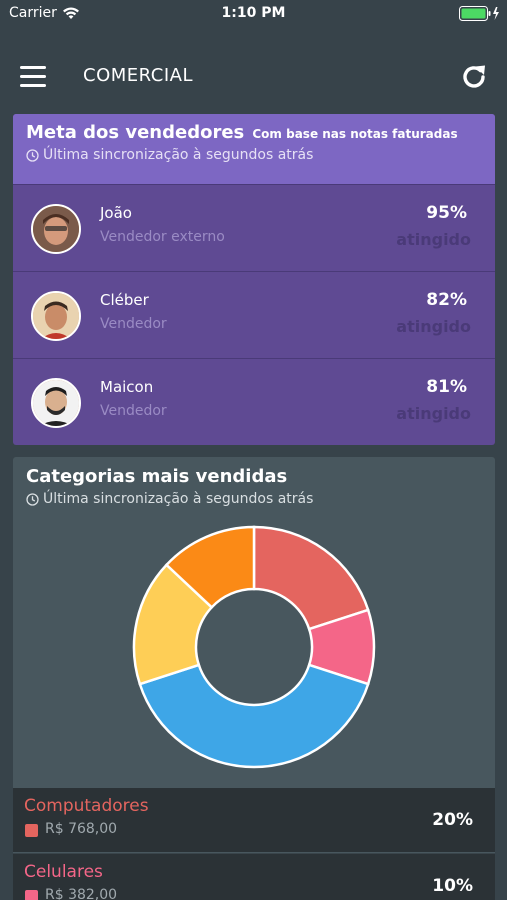 This screenshot has width=507, height=900. I want to click on categories-card-title: Categorias mais vendidas, so click(157, 476).